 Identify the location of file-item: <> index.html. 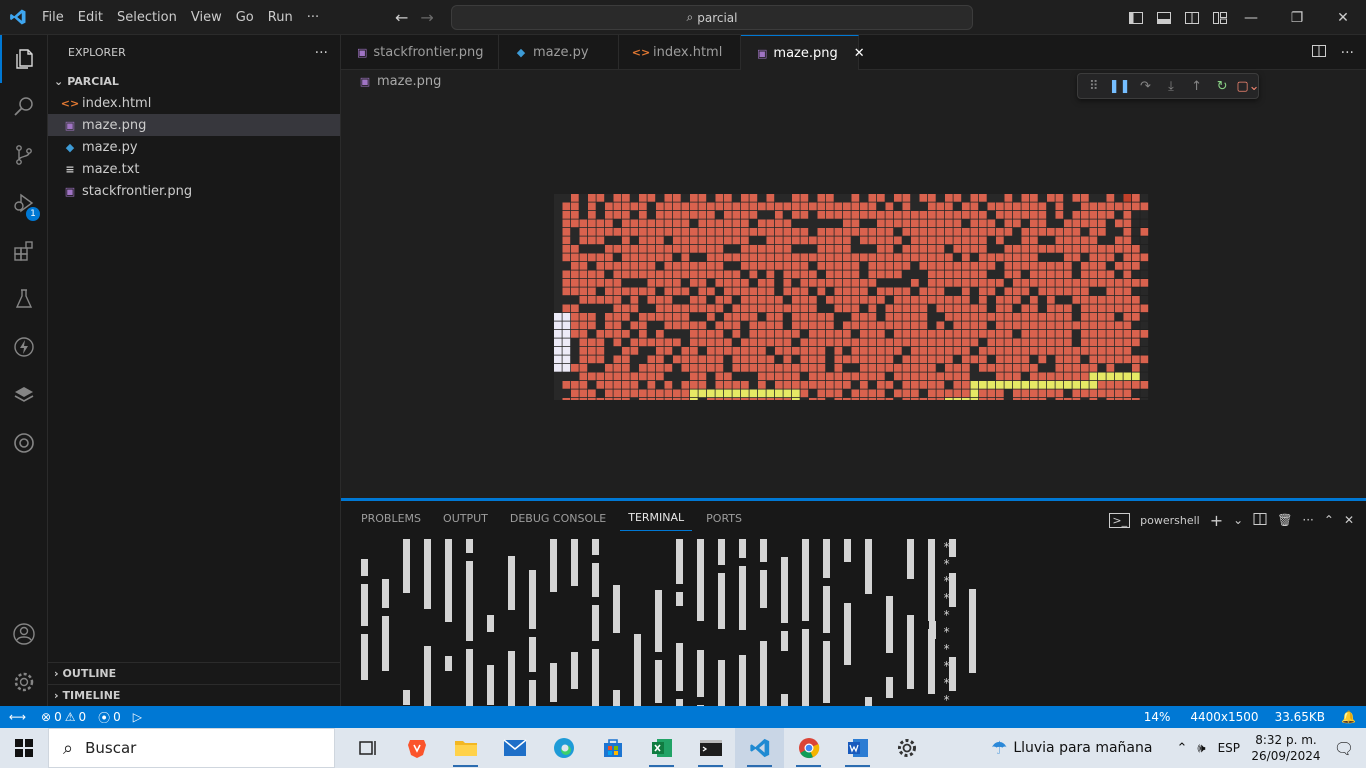
(194, 103).